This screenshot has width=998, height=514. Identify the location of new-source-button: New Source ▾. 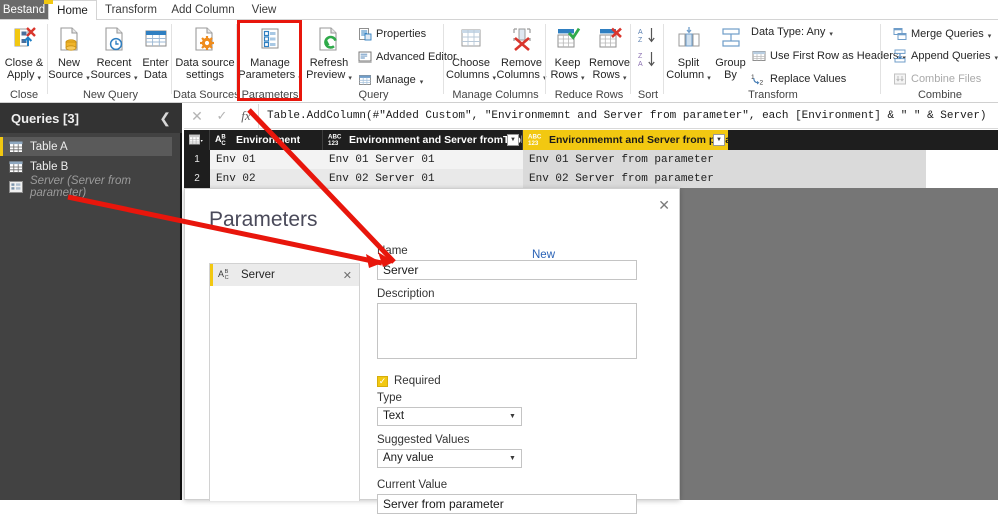
(69, 52).